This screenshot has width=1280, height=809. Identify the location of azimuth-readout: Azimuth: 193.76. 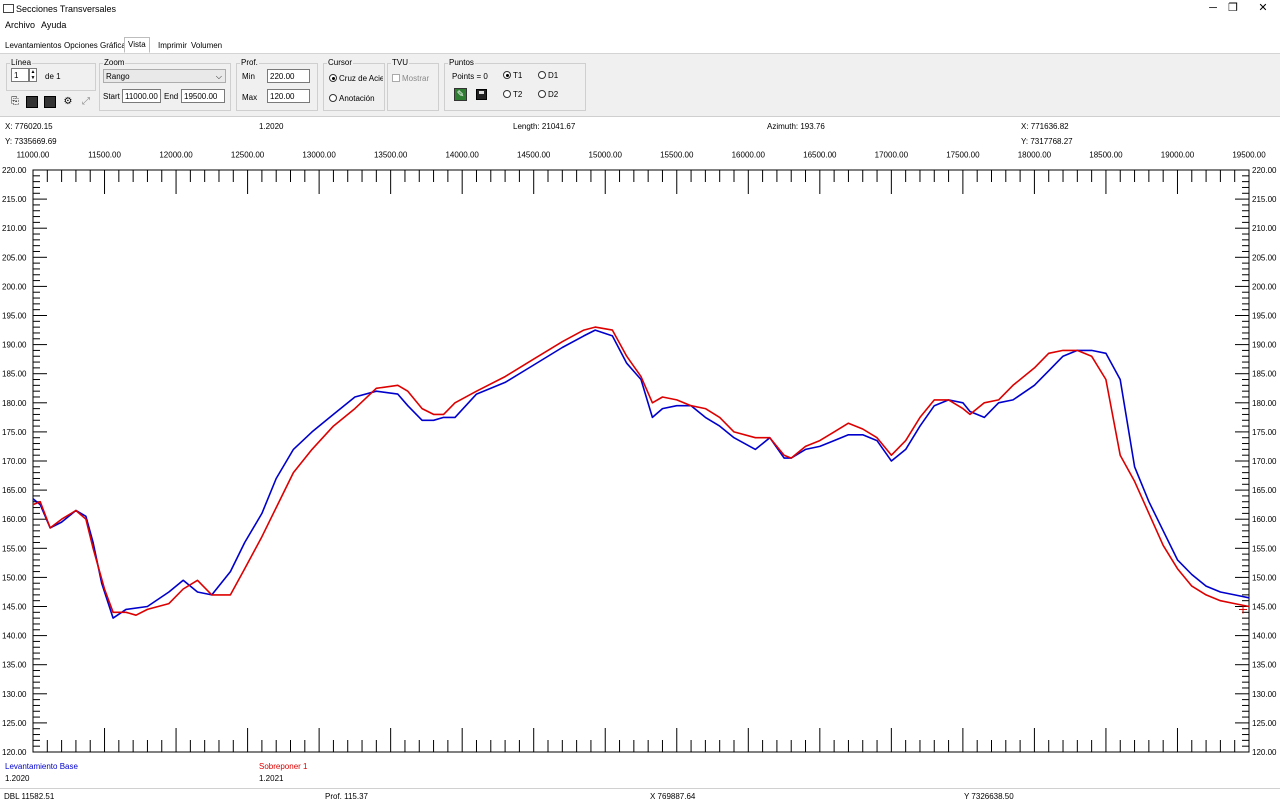
(796, 126).